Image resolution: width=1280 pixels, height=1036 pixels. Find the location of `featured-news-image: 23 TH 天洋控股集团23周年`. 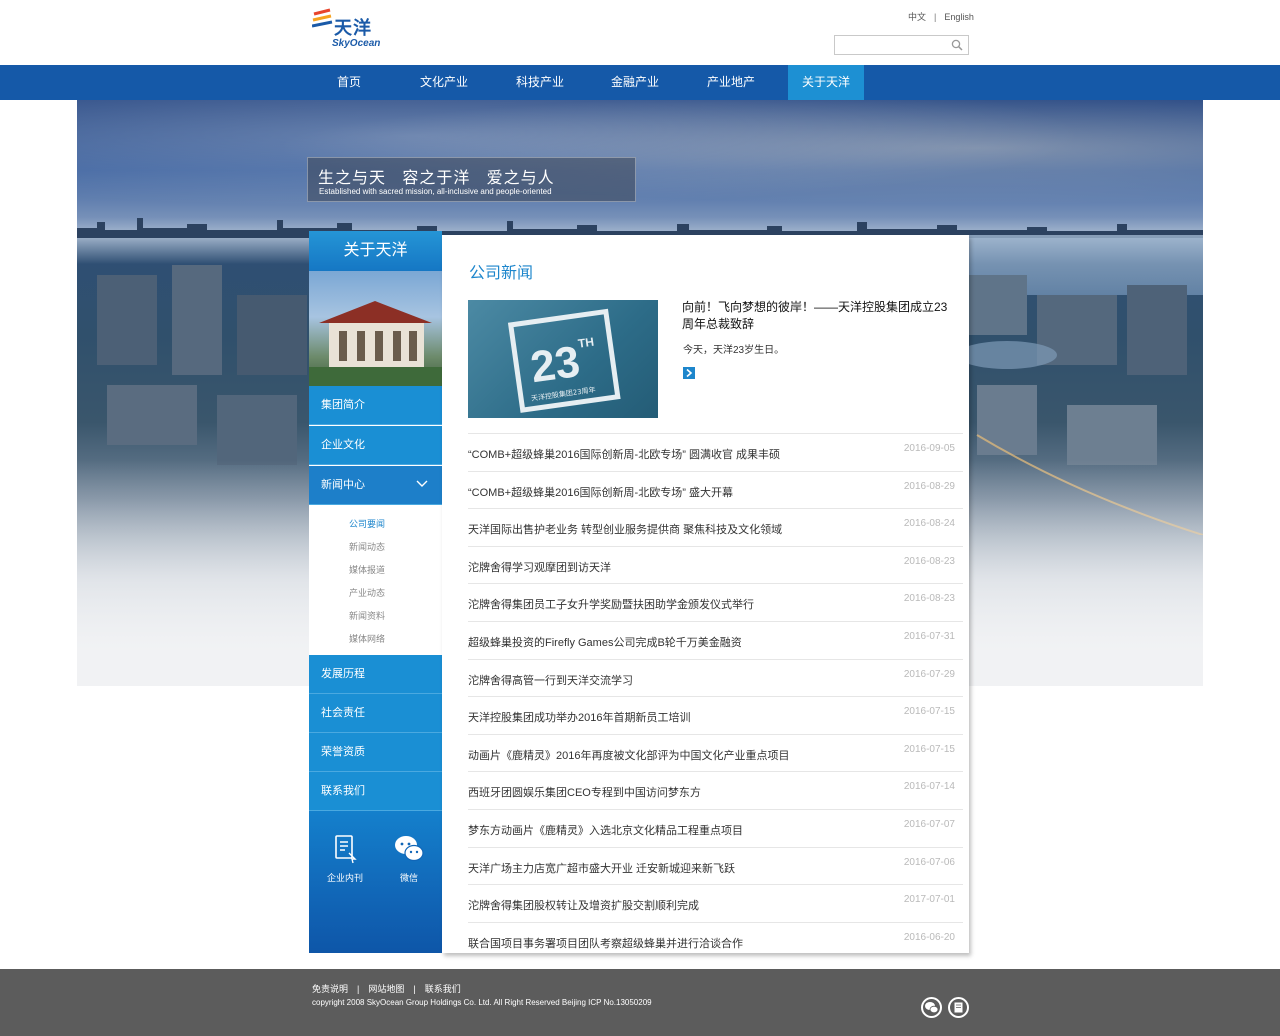

featured-news-image: 23 TH 天洋控股集团23周年 is located at coordinates (563, 359).